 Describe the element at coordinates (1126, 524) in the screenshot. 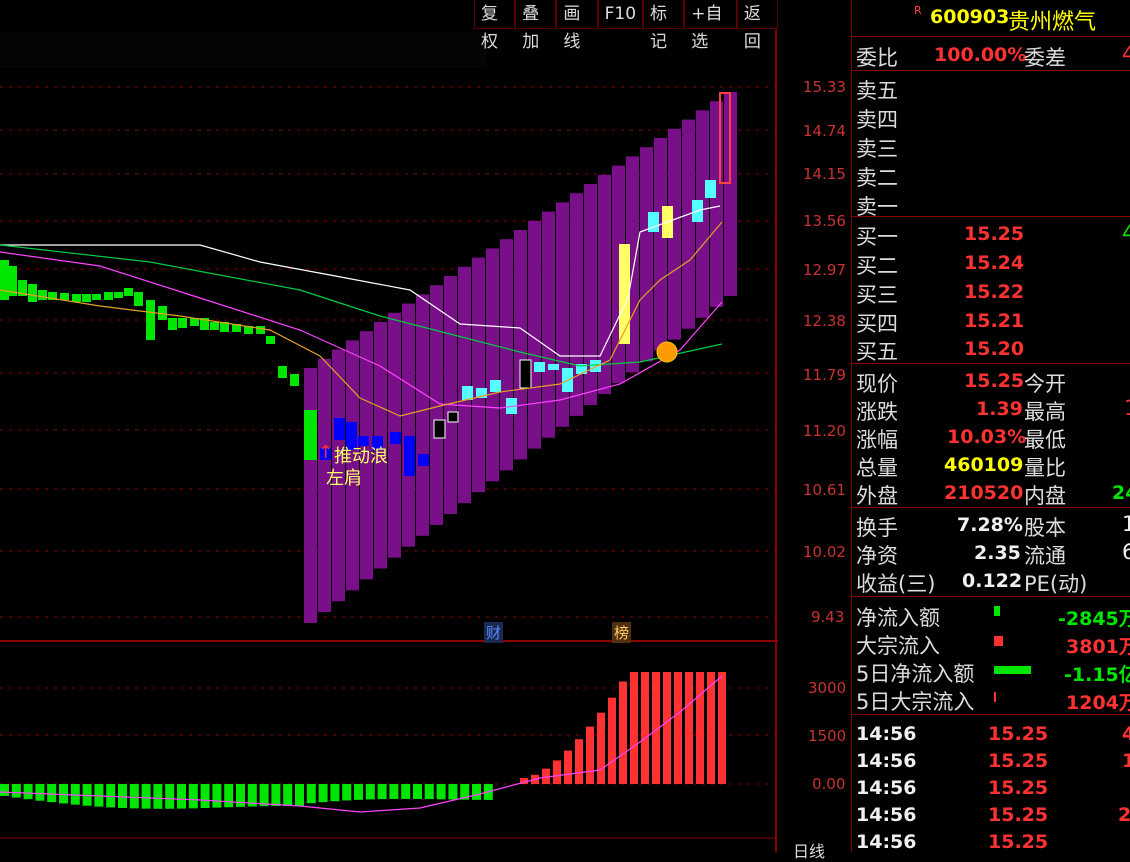

I see `fin-value: 1` at that location.